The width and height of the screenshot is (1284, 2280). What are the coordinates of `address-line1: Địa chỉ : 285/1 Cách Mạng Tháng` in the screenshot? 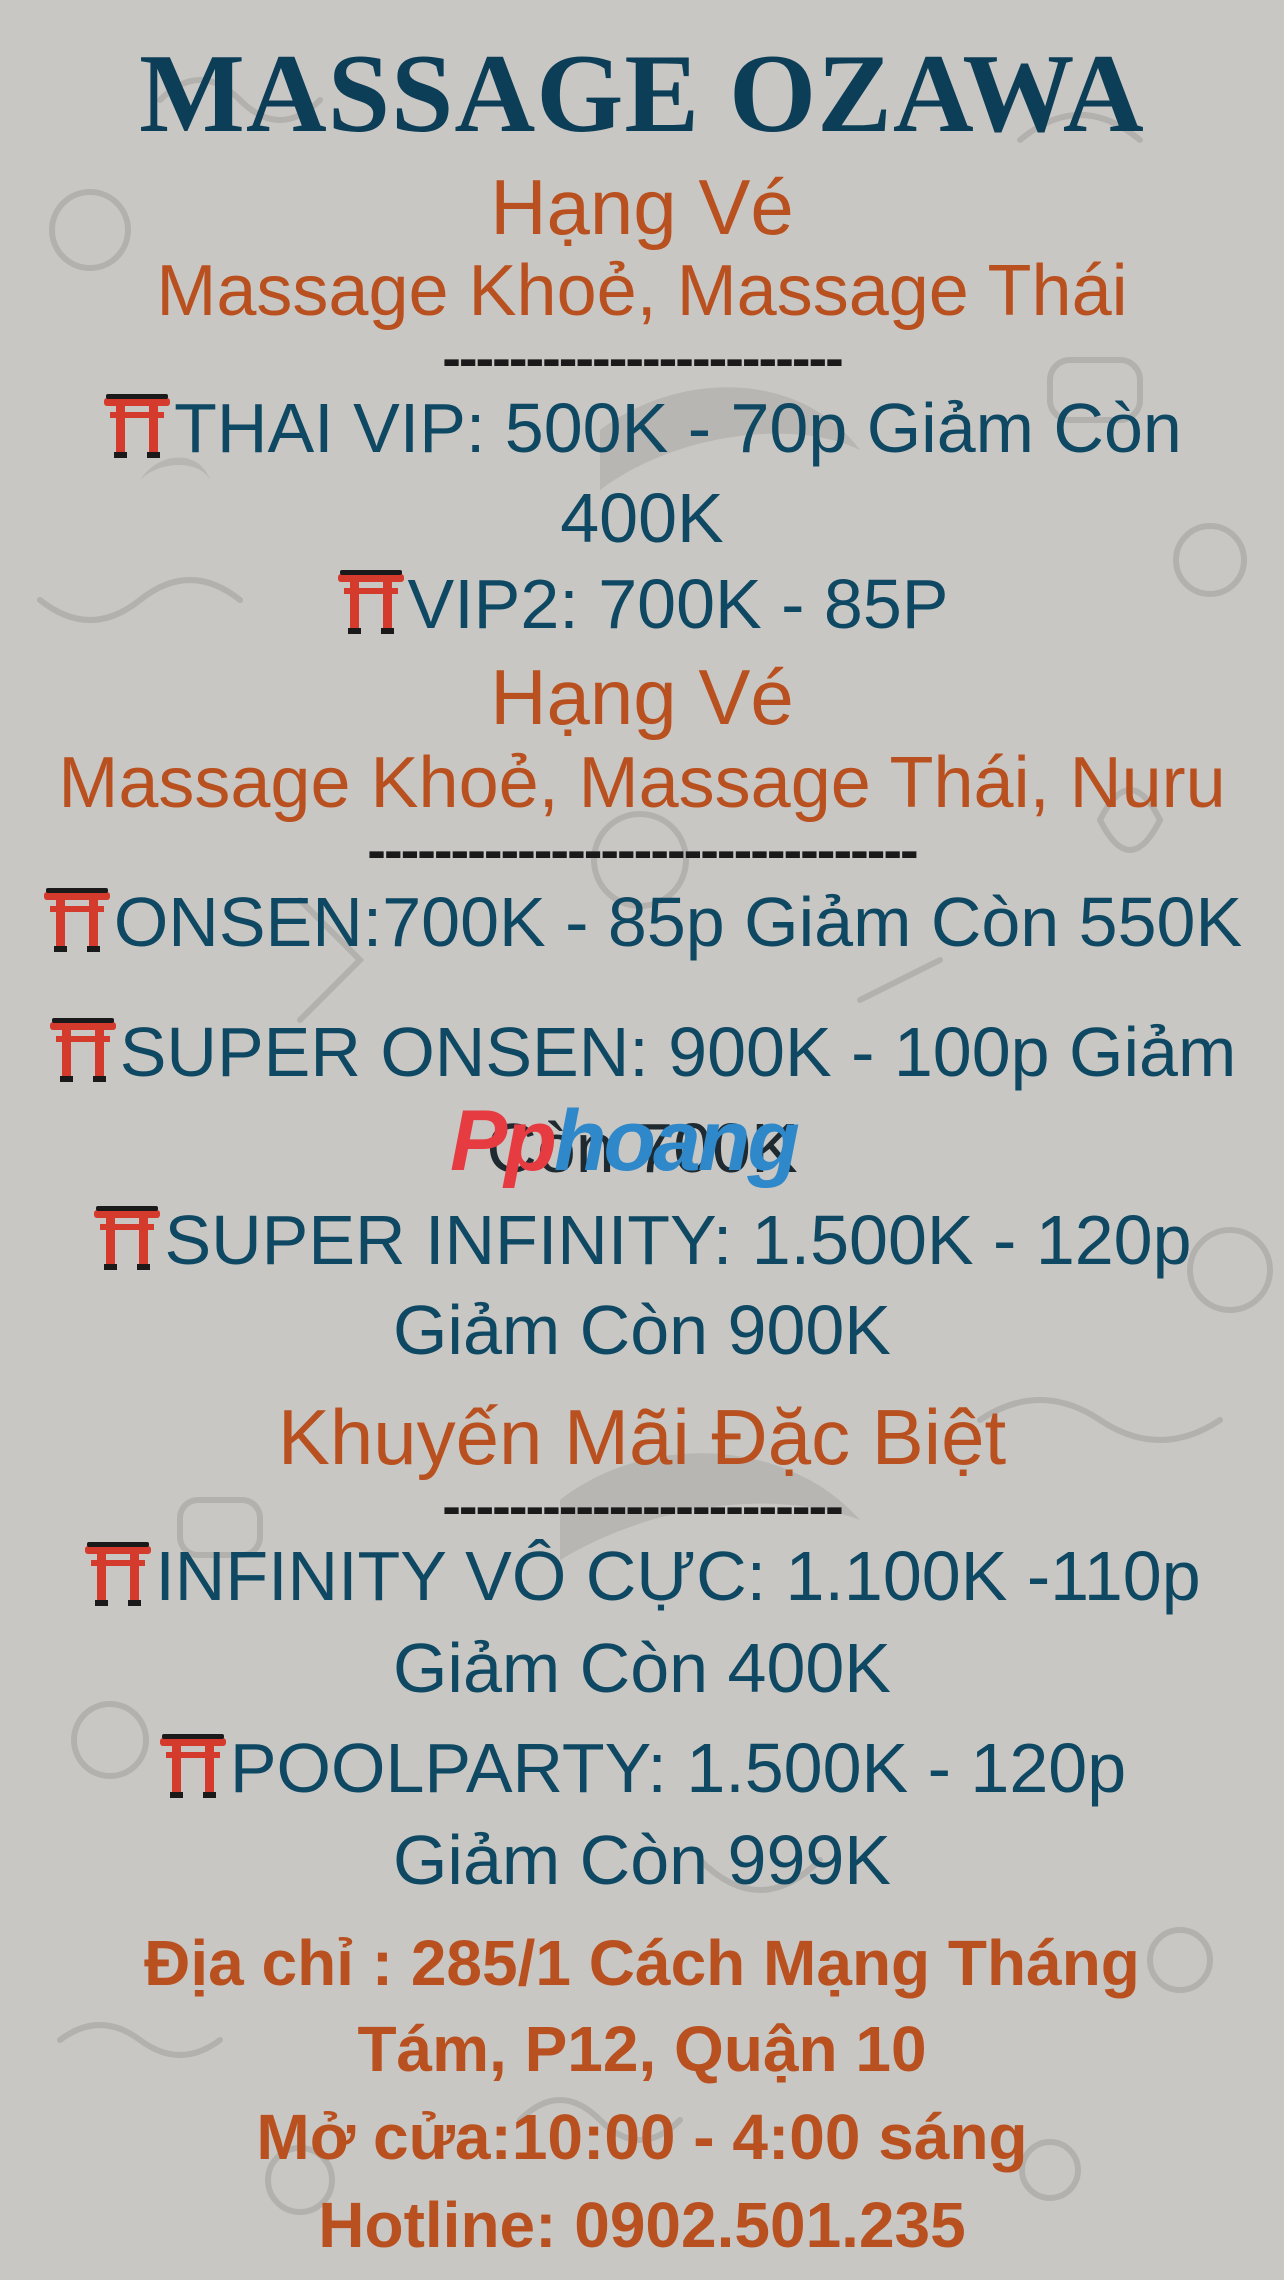 It's located at (642, 1963).